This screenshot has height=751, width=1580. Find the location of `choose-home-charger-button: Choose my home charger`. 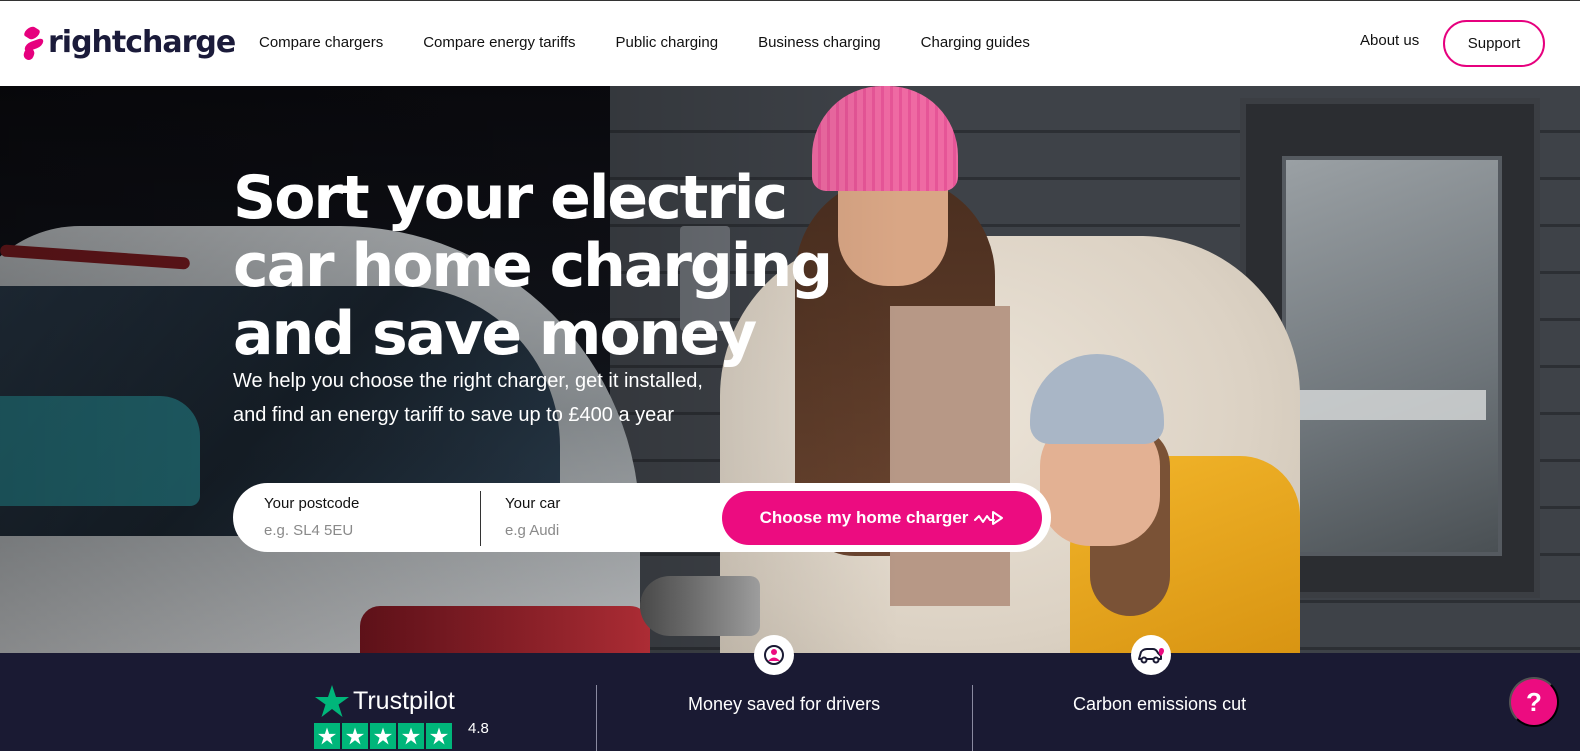

choose-home-charger-button: Choose my home charger is located at coordinates (882, 518).